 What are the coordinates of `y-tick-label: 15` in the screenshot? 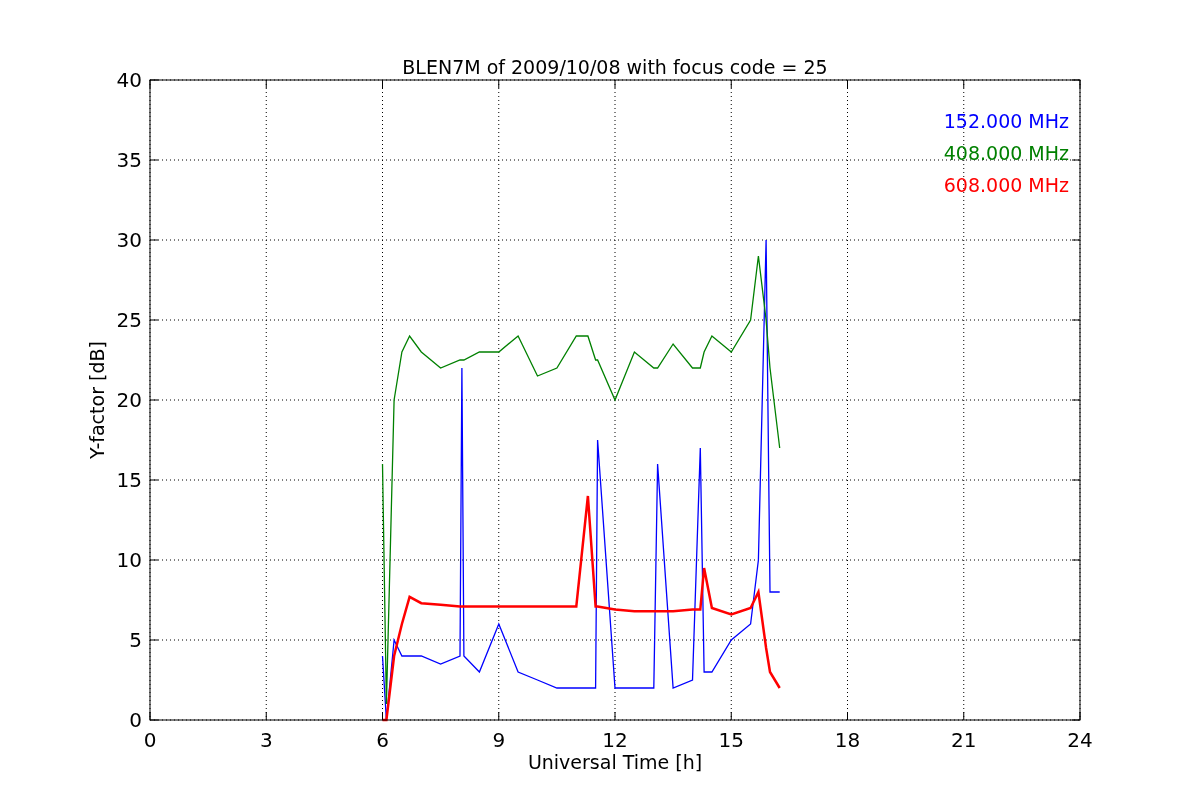 It's located at (129, 480).